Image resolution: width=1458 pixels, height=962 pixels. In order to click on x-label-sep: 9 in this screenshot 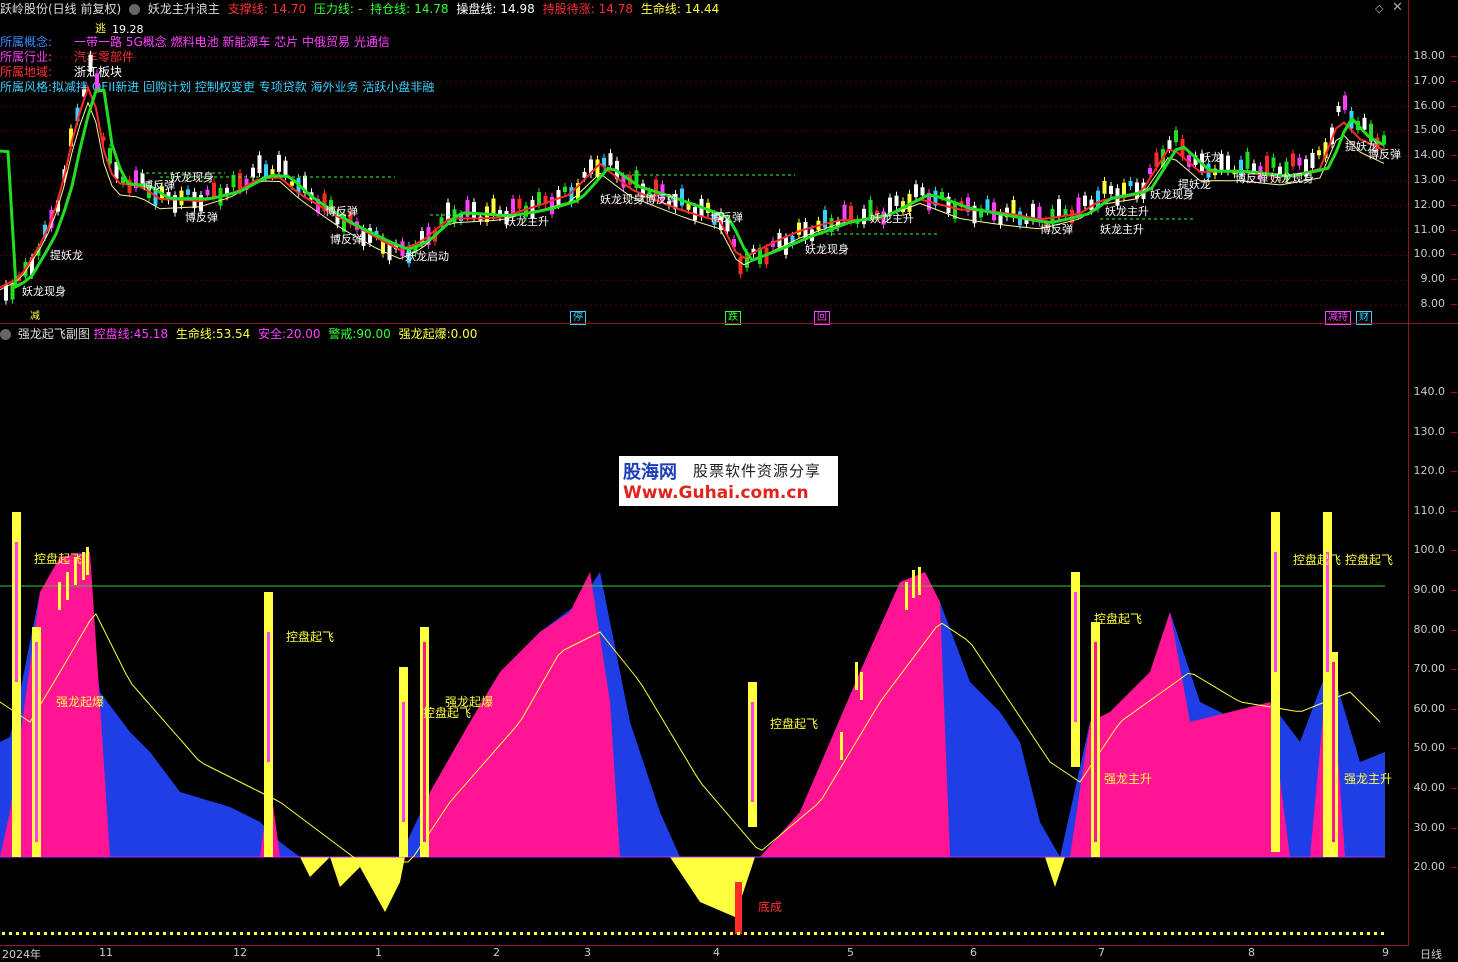, I will do `click(1385, 952)`.